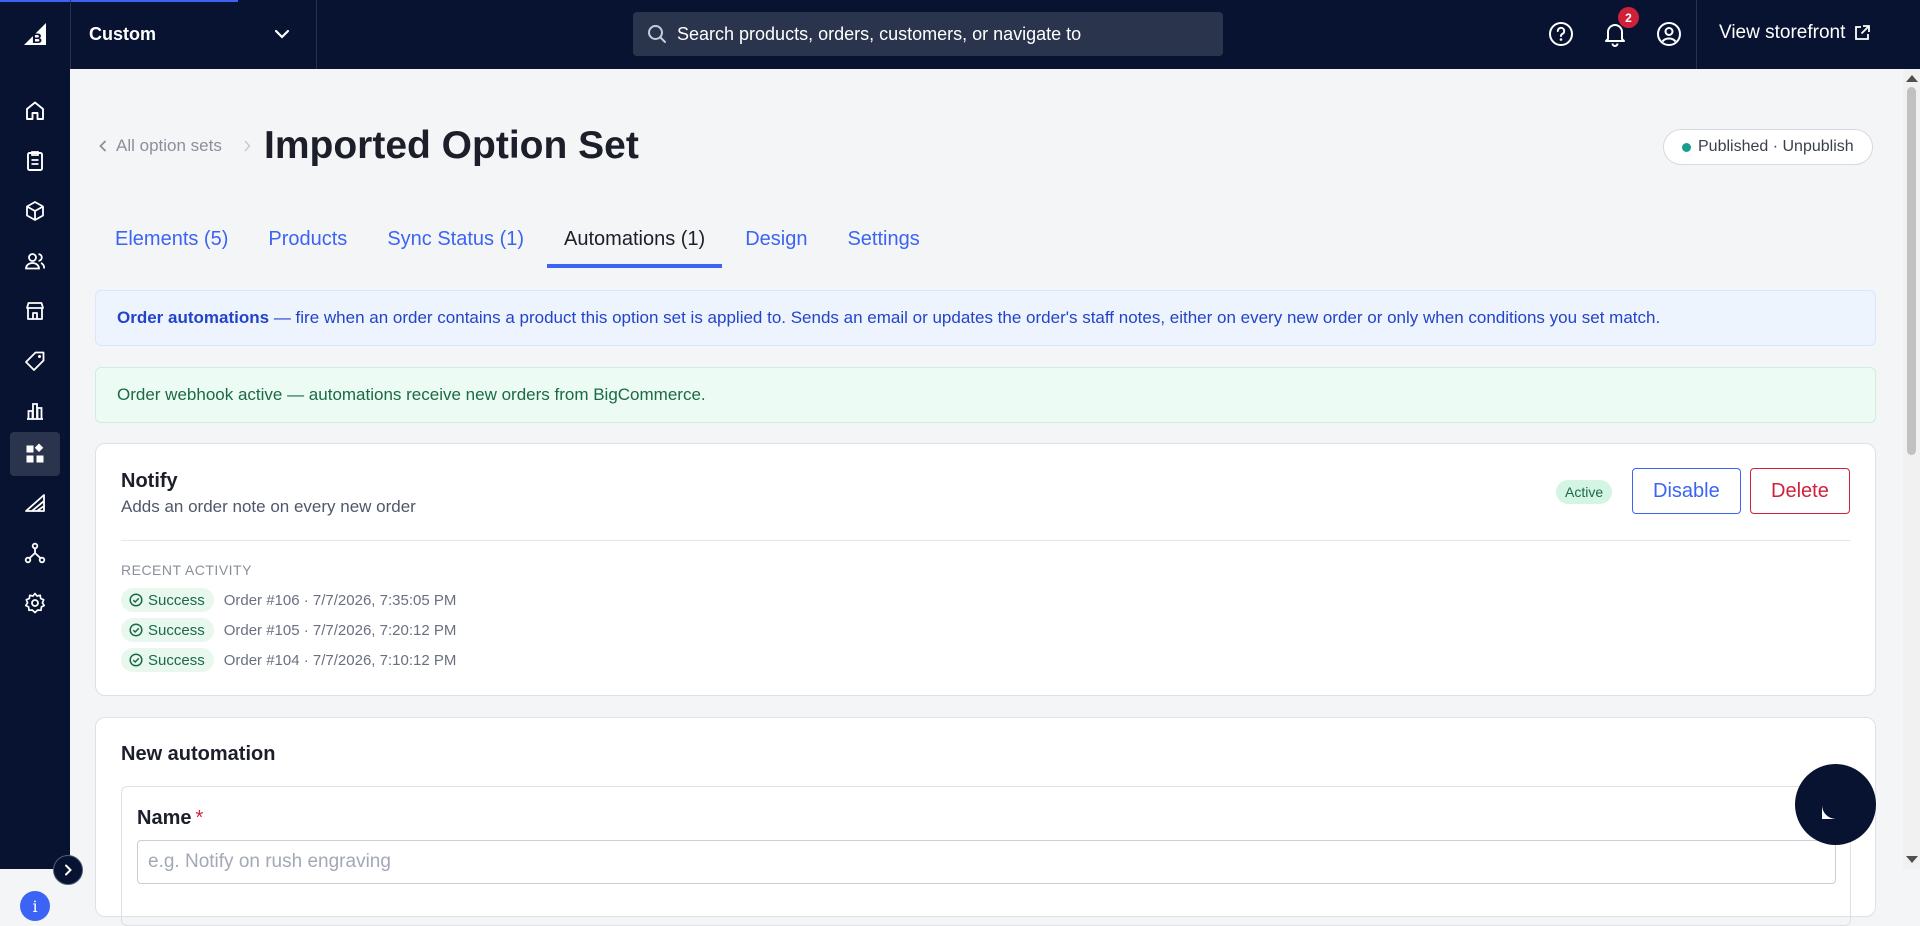  I want to click on chevron-left-icon, so click(103, 146).